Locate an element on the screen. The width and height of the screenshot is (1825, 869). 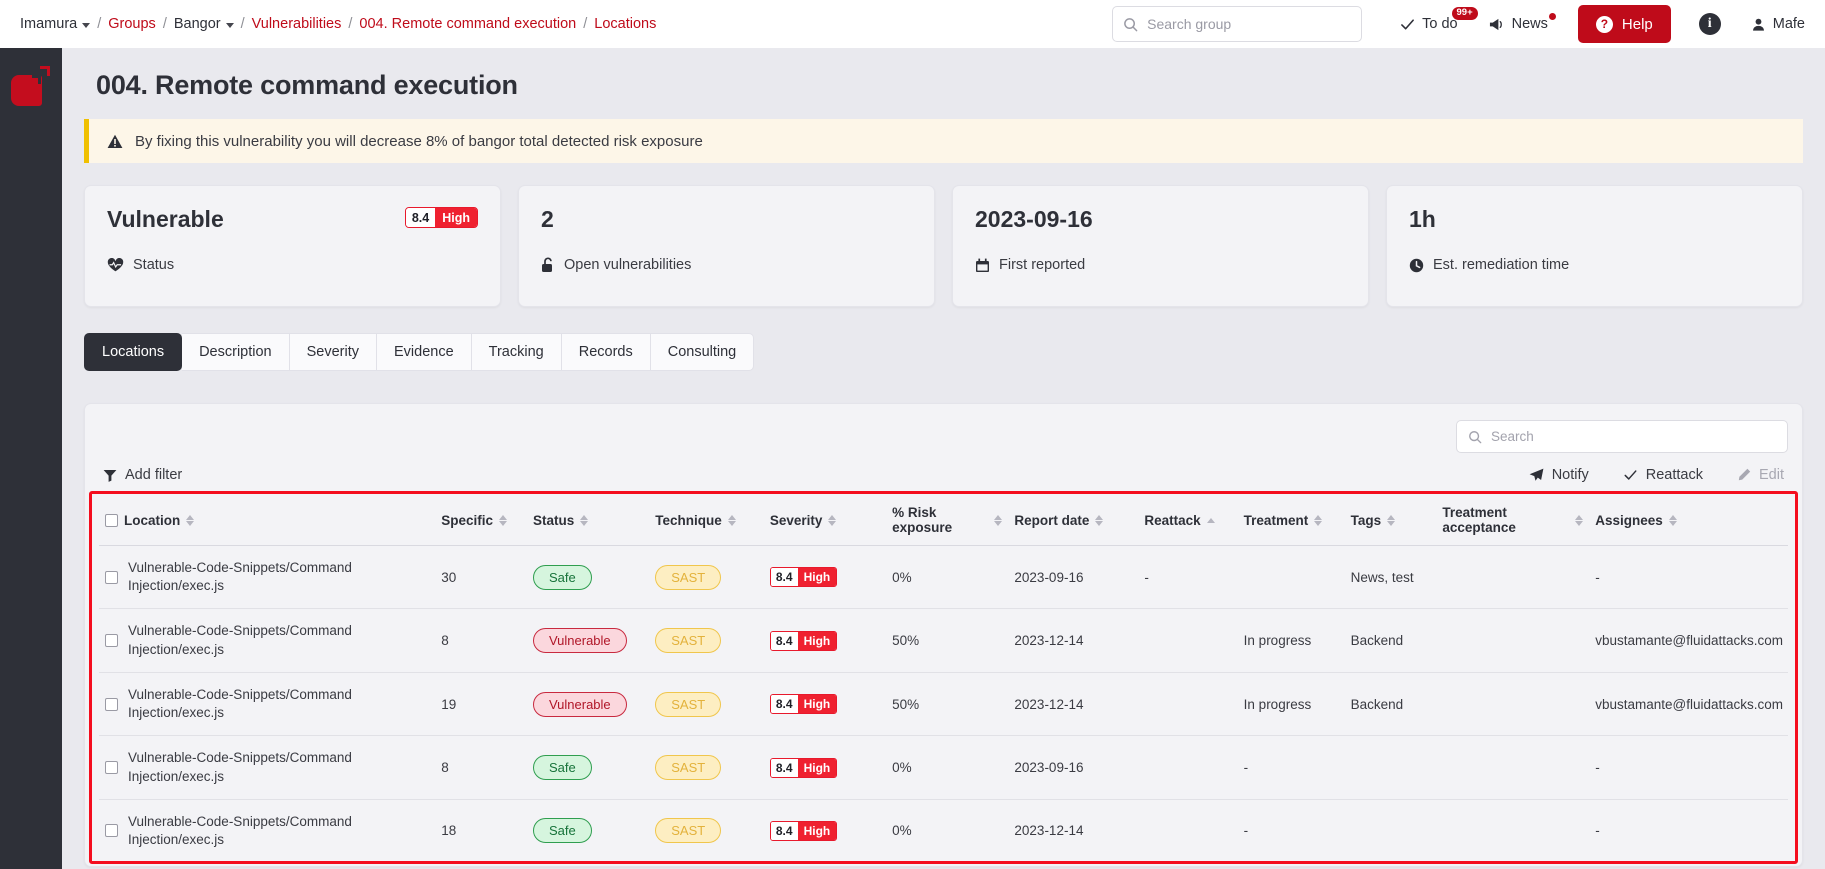
group-search-box is located at coordinates (1237, 24).